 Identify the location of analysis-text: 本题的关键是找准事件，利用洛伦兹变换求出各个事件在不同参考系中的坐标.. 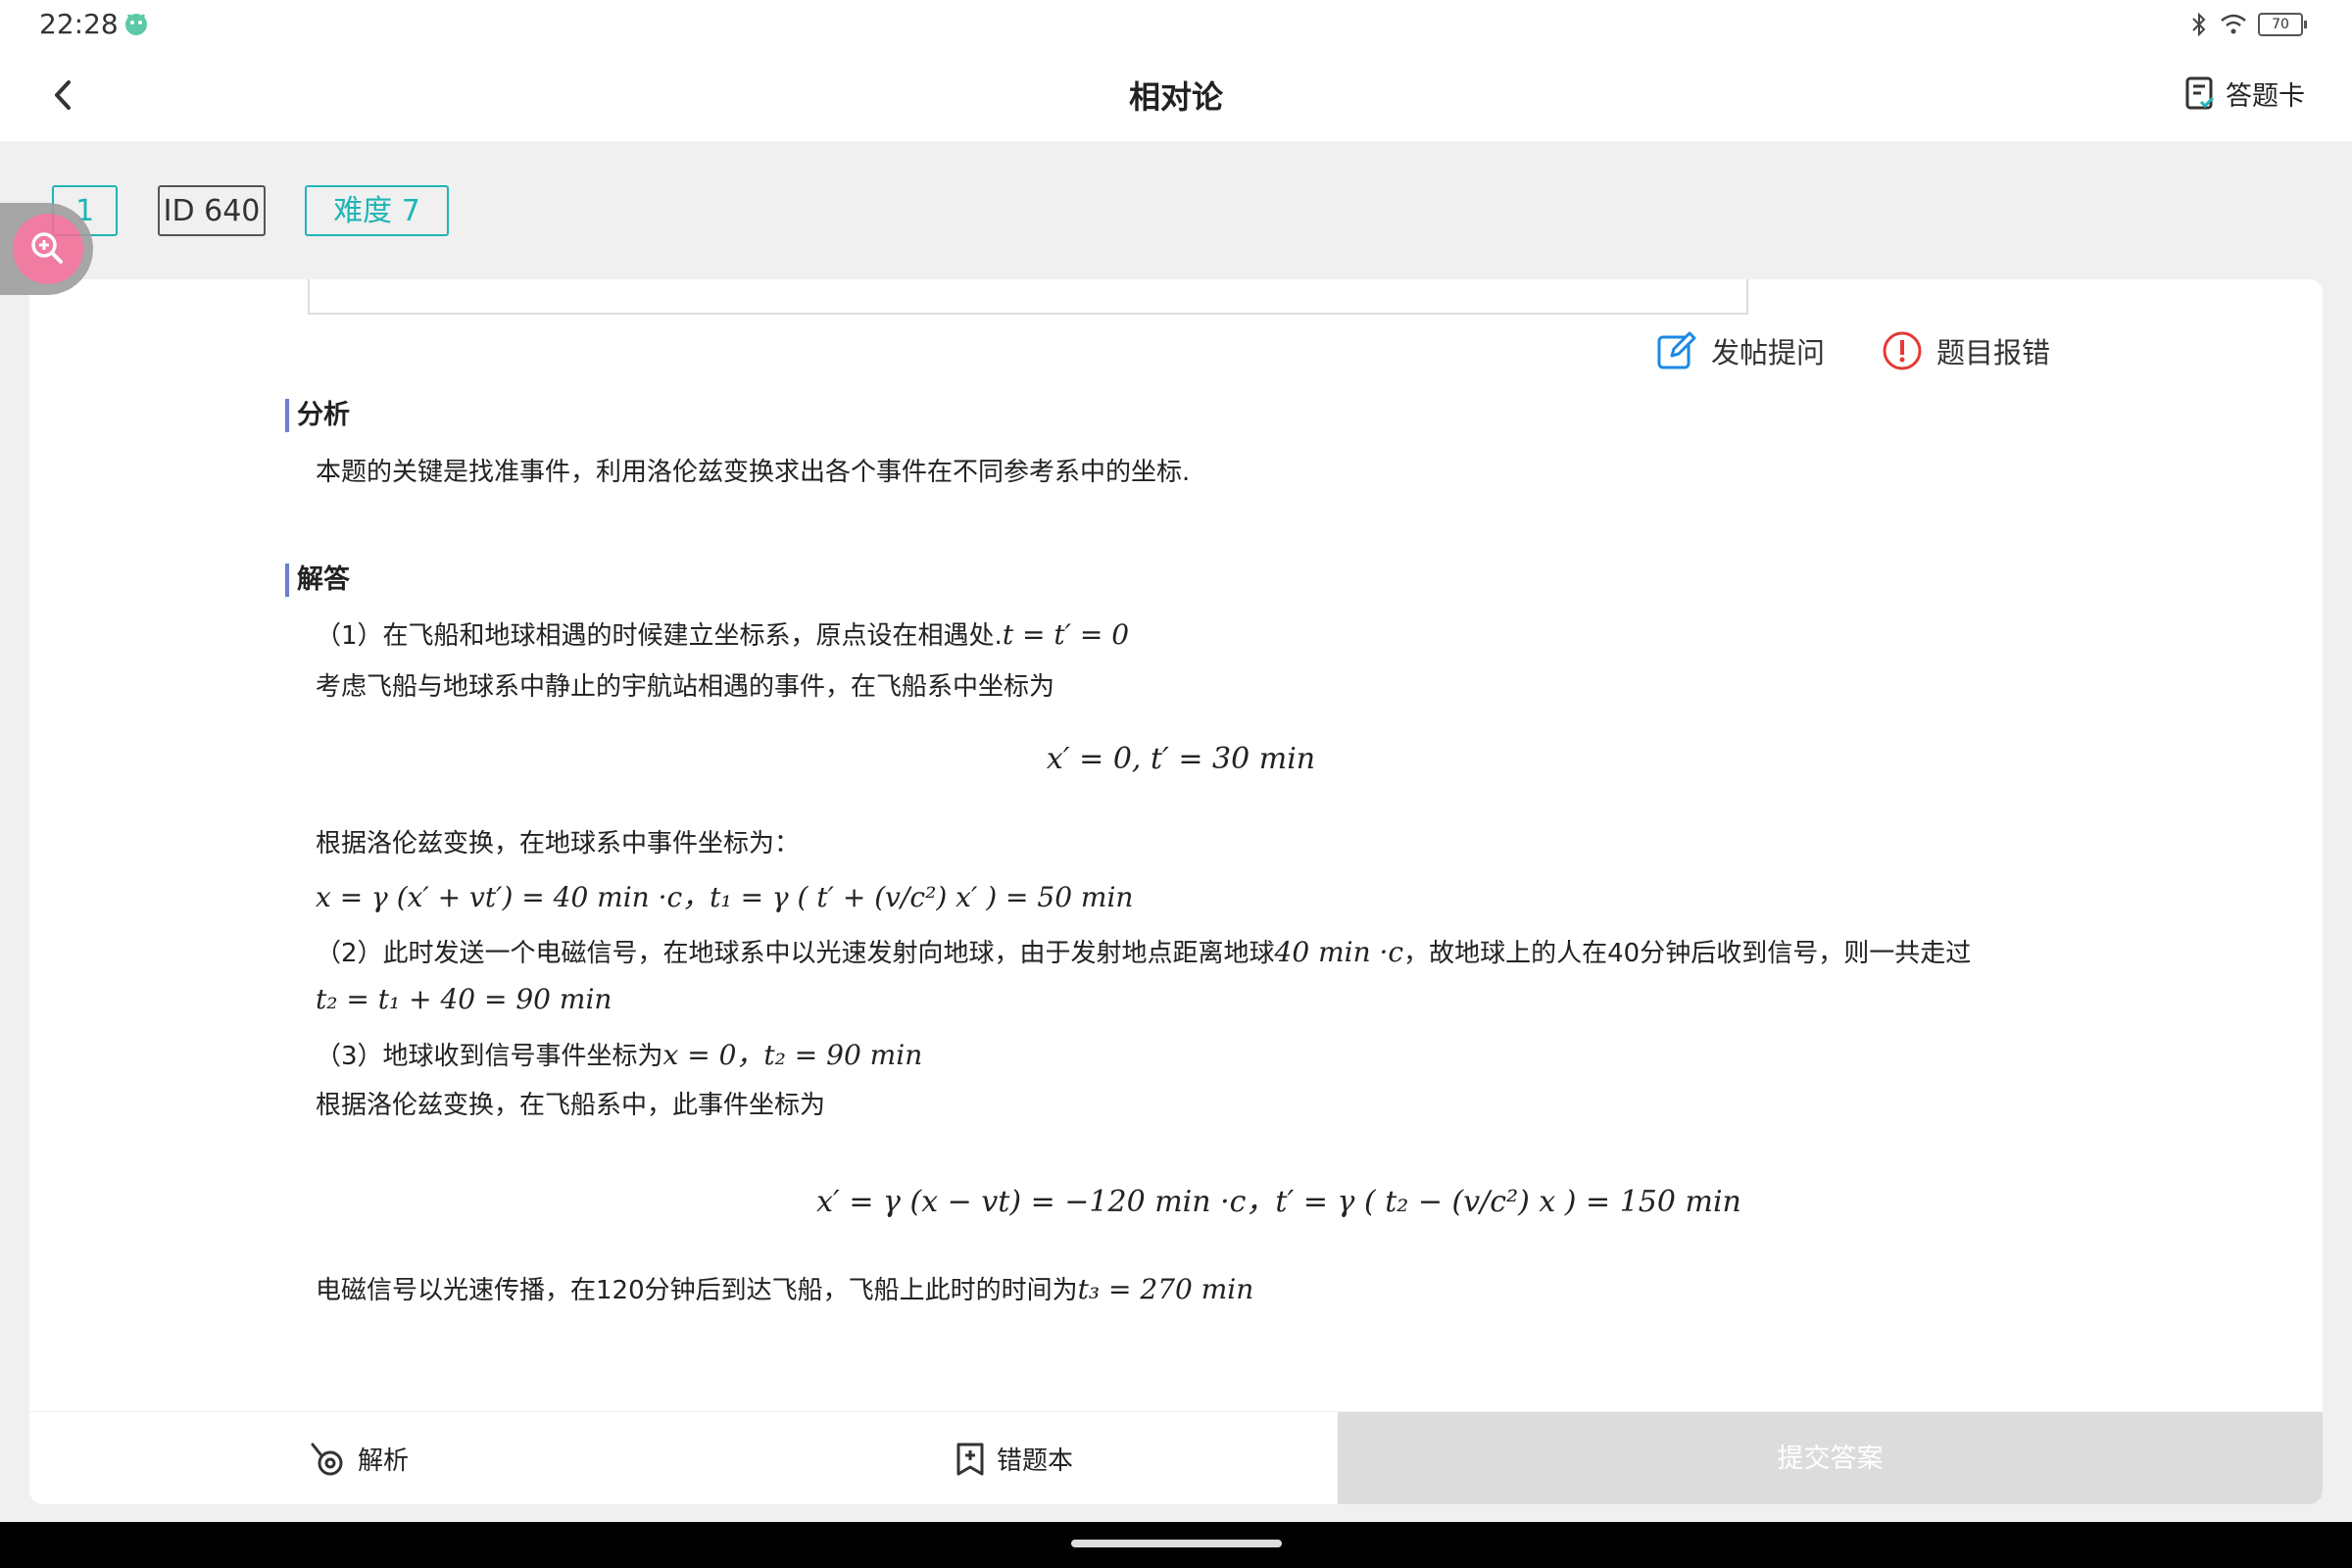
(753, 472).